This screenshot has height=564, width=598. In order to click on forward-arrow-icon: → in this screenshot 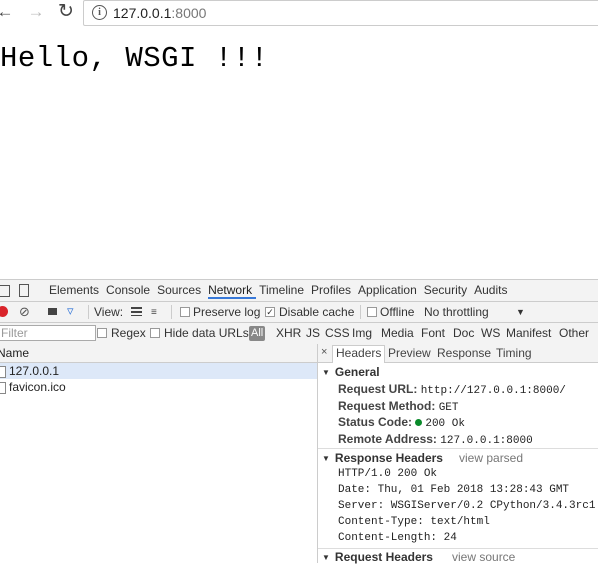, I will do `click(36, 12)`.